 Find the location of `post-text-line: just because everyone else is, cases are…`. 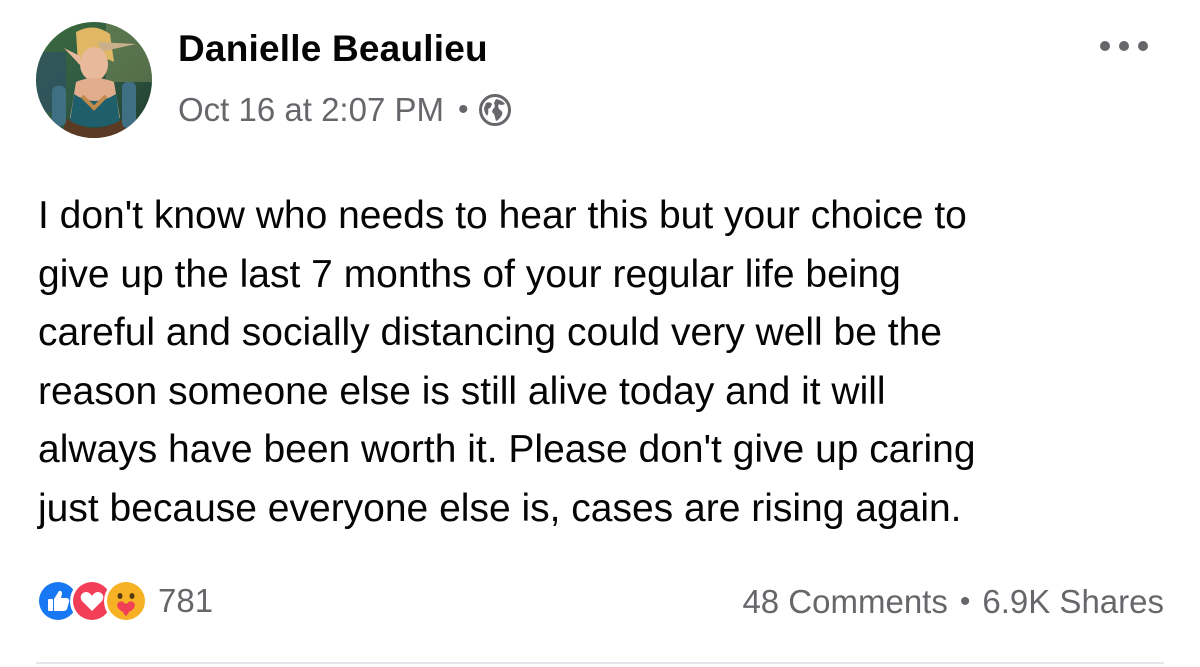

post-text-line: just because everyone else is, cases are… is located at coordinates (500, 508).